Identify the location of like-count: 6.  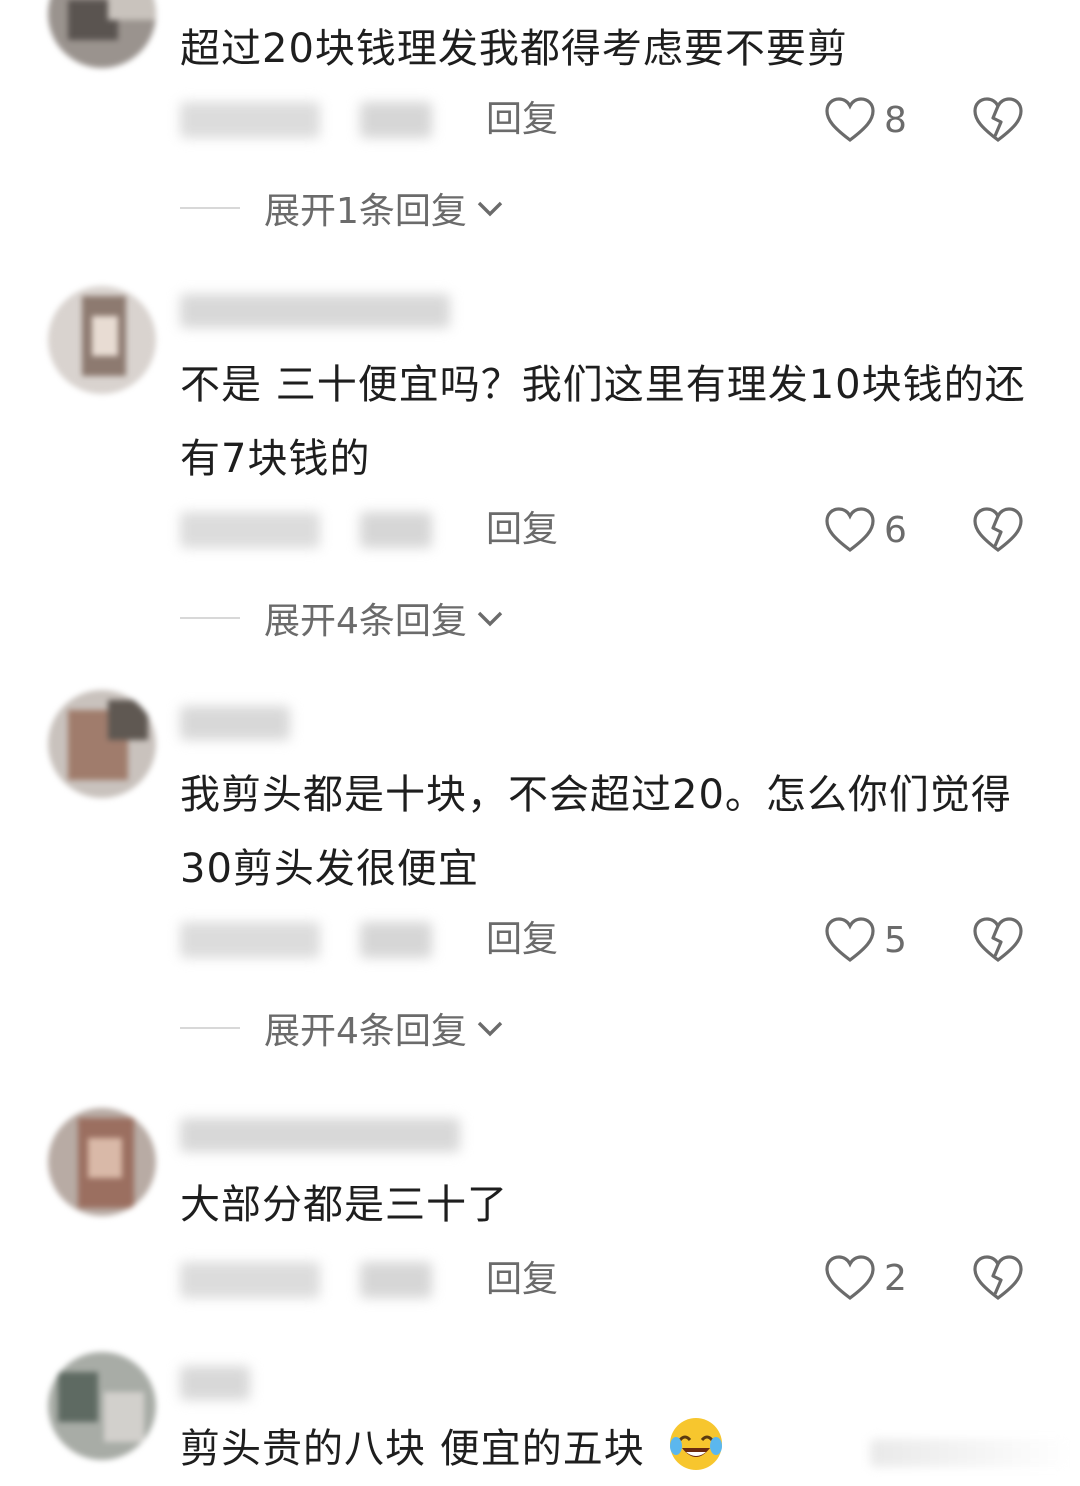
(895, 530).